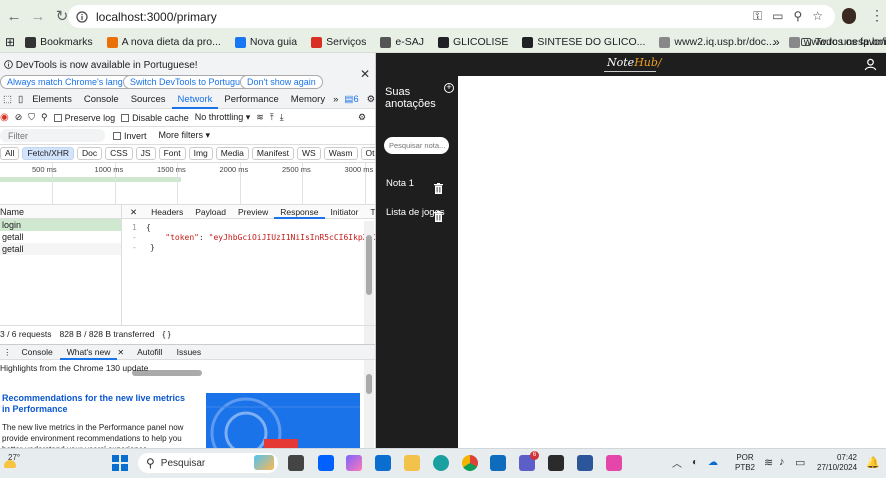 The height and width of the screenshot is (478, 886). I want to click on drawer-menu-icon: ⋮, so click(7, 352).